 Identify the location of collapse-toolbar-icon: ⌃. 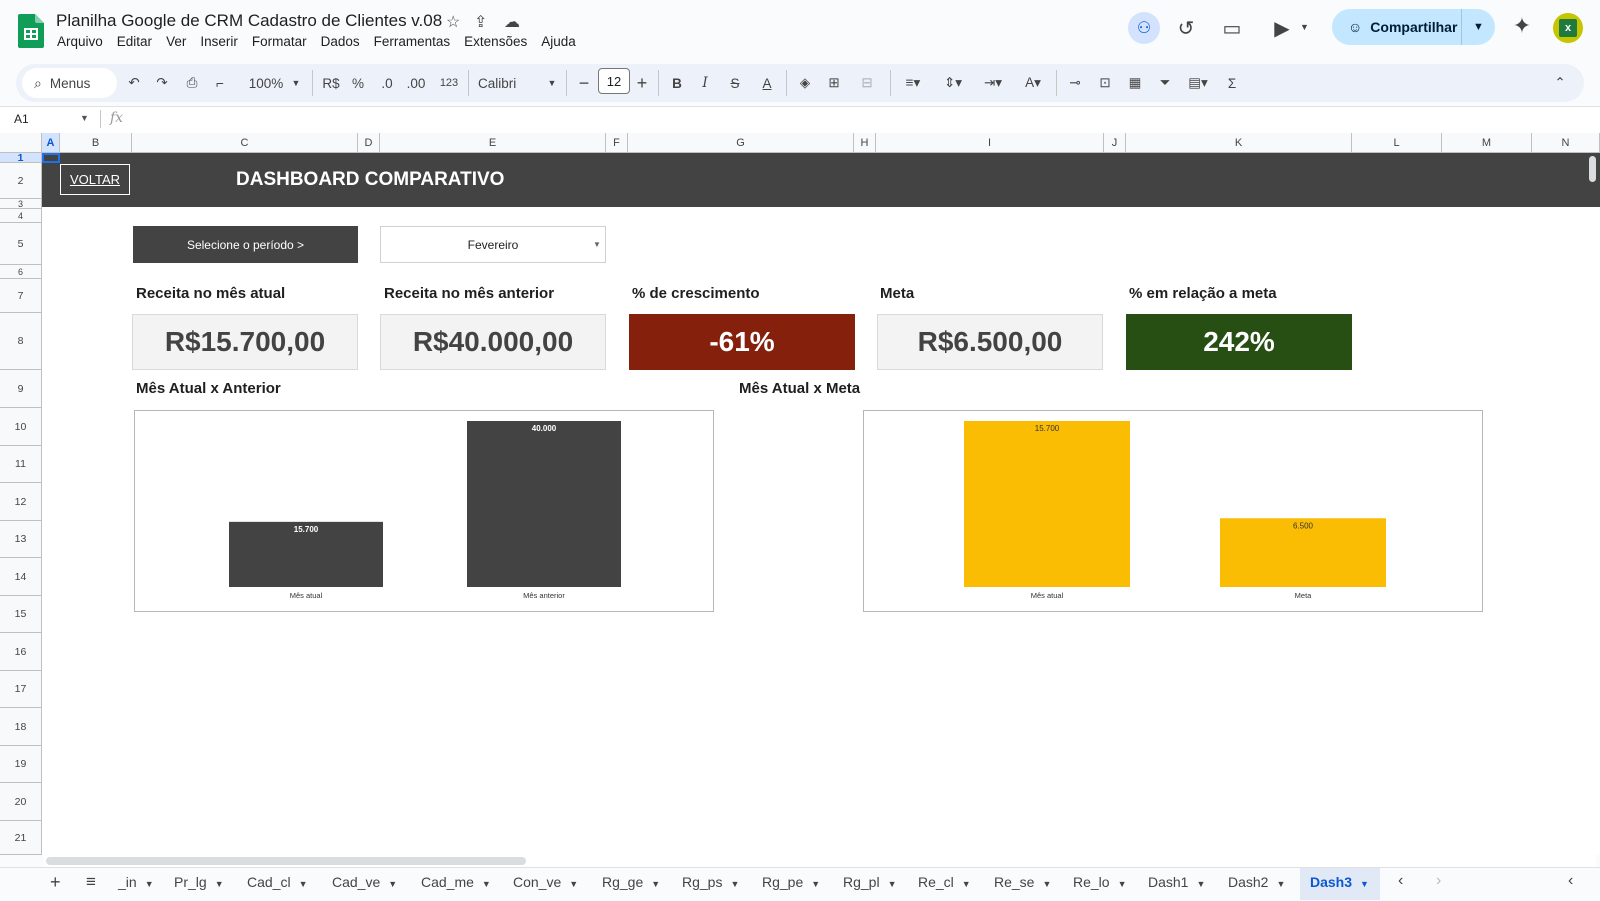
(1560, 83).